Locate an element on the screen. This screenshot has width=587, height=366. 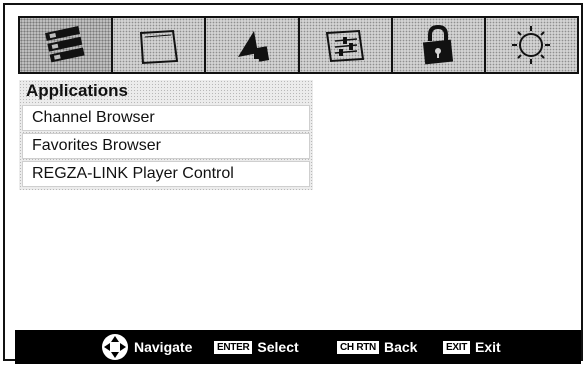
applications-icon is located at coordinates (64, 44).